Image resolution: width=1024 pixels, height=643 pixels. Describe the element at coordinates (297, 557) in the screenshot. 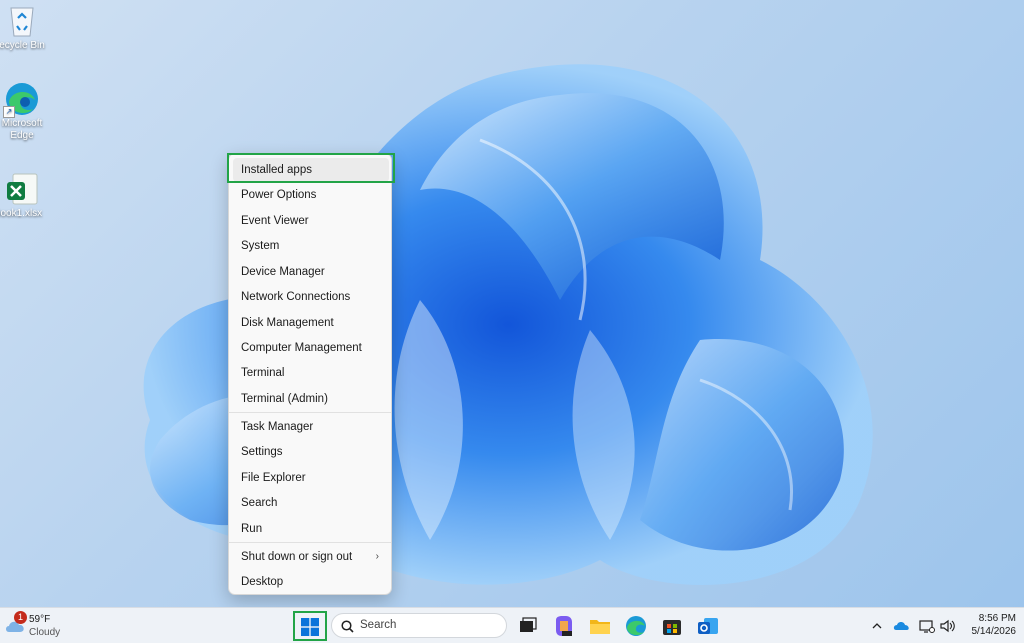

I see `menu-item-label: Shut down or sign out` at that location.